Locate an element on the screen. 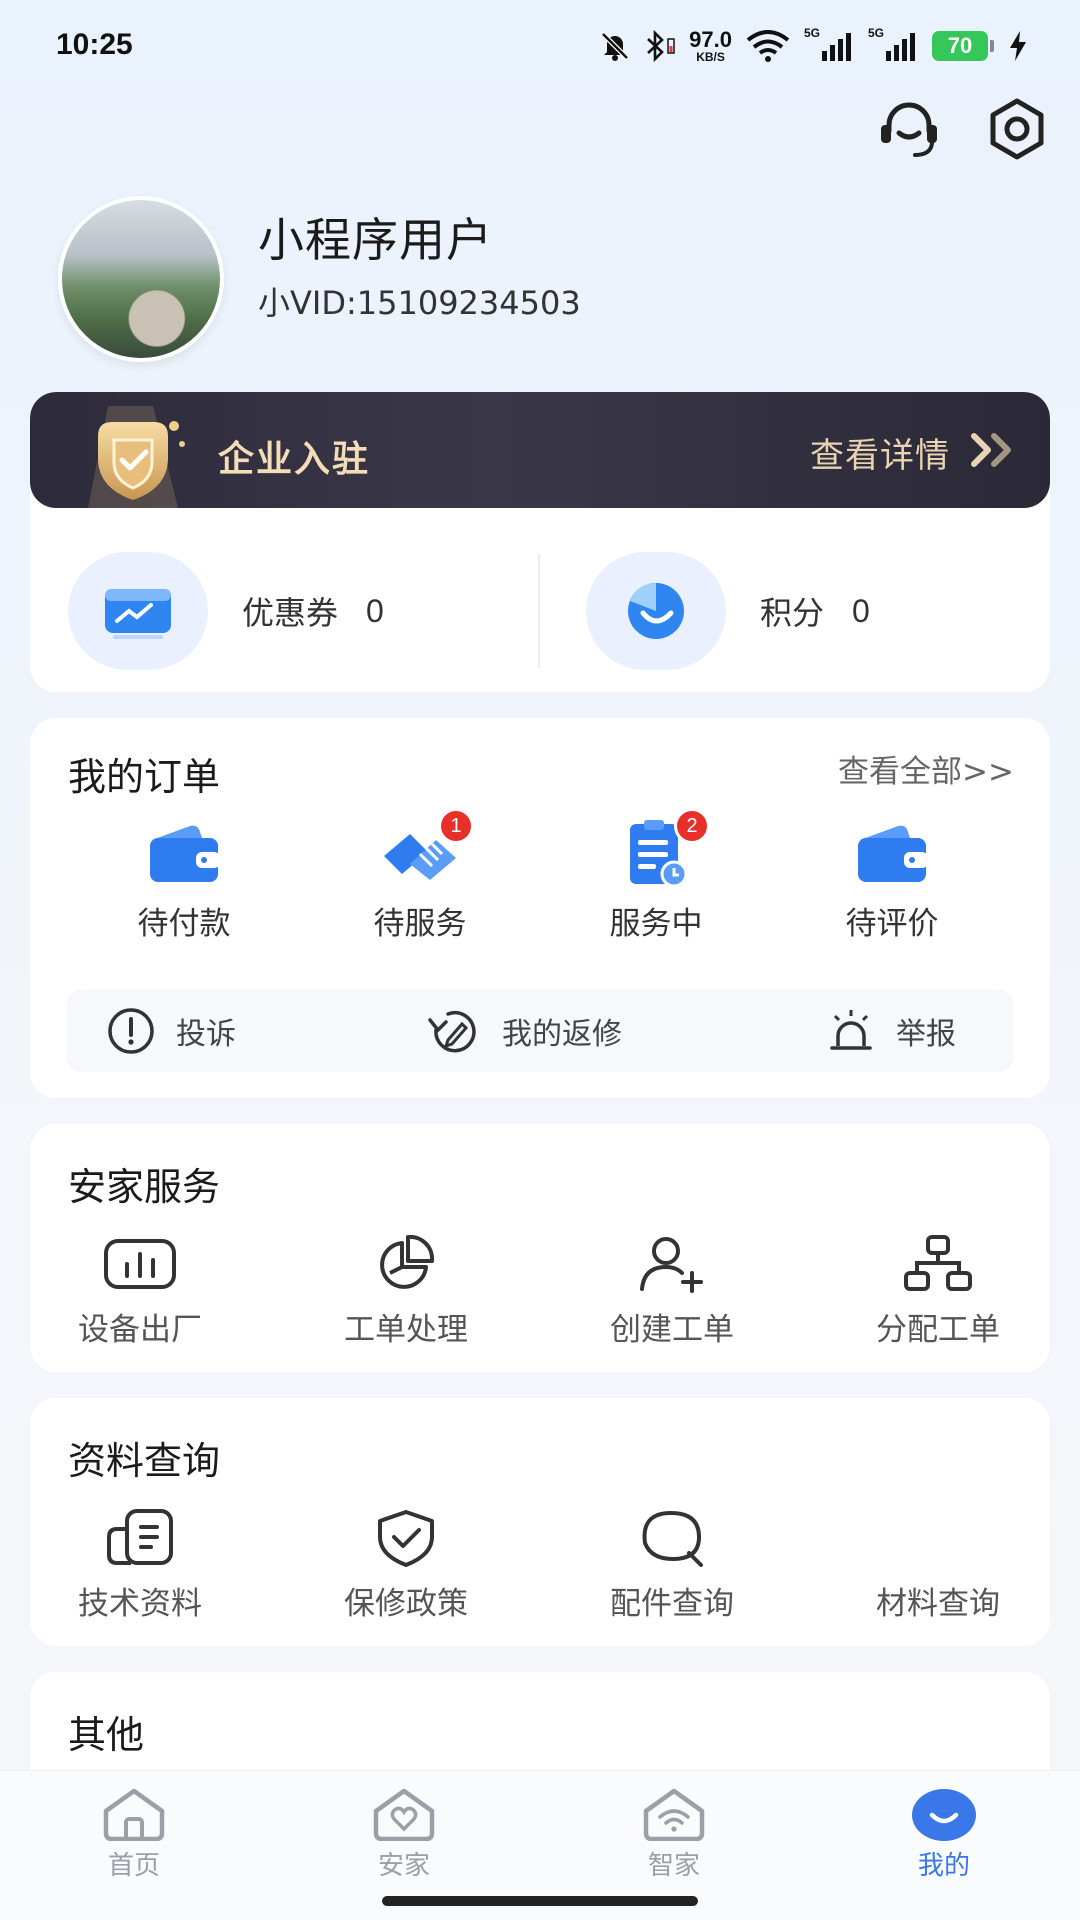 The width and height of the screenshot is (1080, 1920). parts-query-item: 配件查询 is located at coordinates (672, 1564).